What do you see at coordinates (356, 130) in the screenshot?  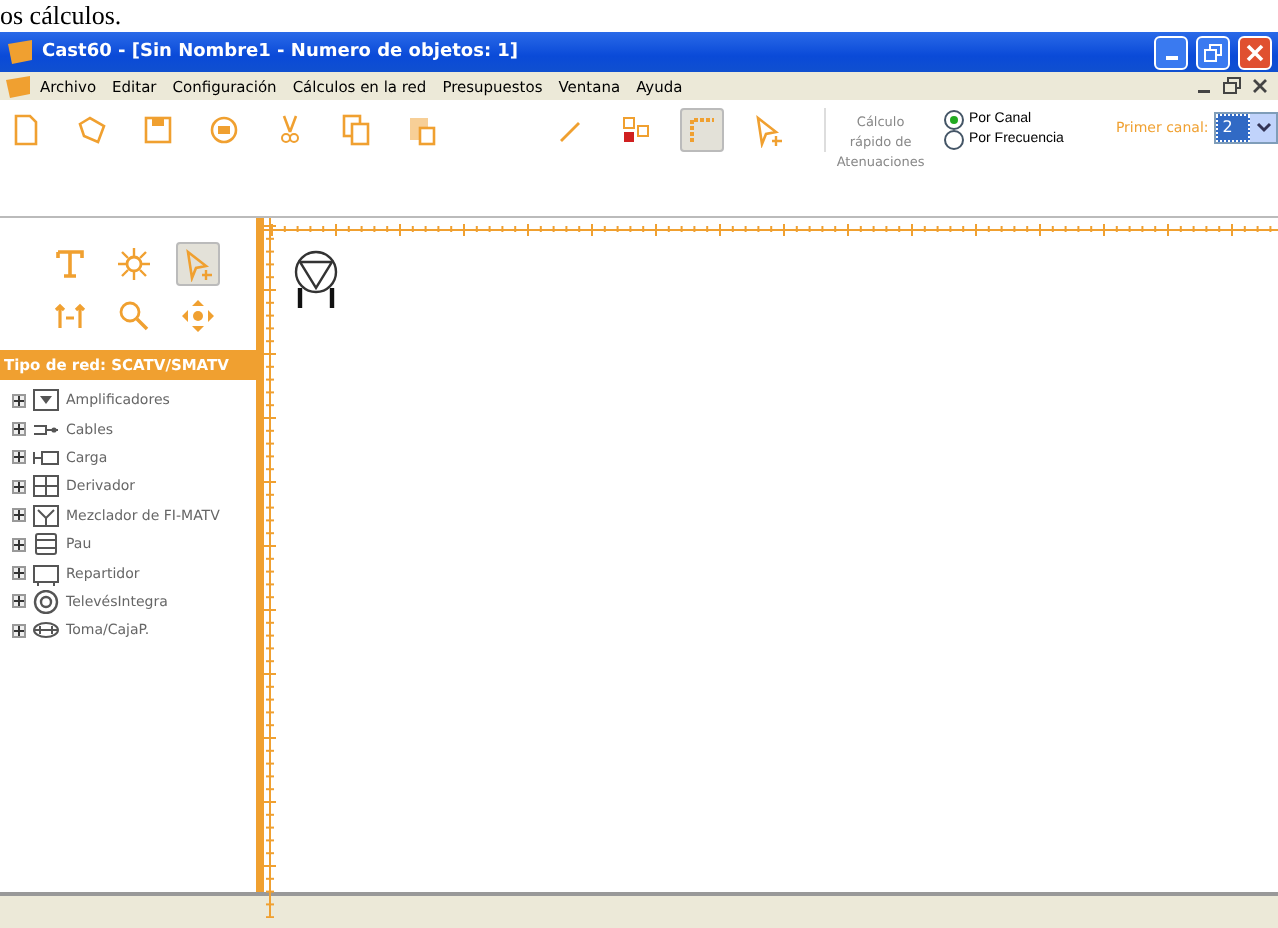 I see `pages-icon` at bounding box center [356, 130].